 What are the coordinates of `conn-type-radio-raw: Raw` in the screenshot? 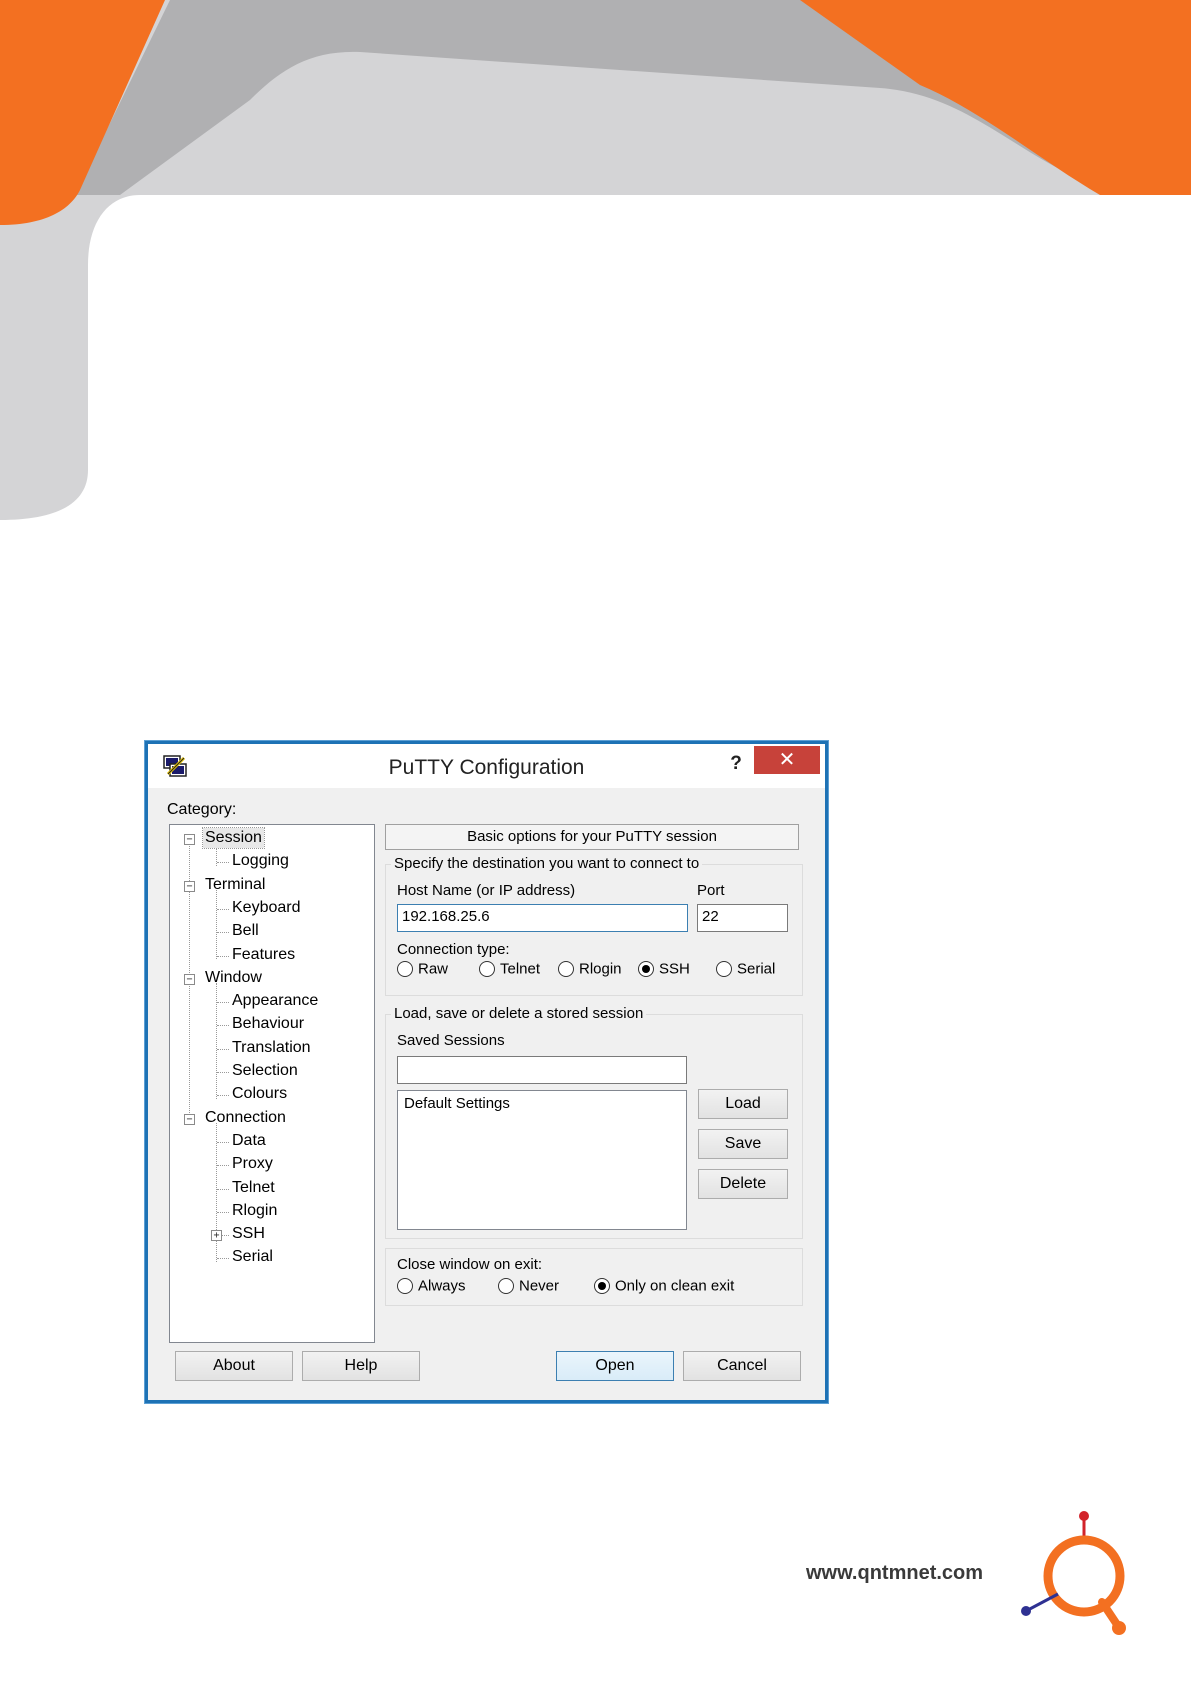 It's located at (422, 970).